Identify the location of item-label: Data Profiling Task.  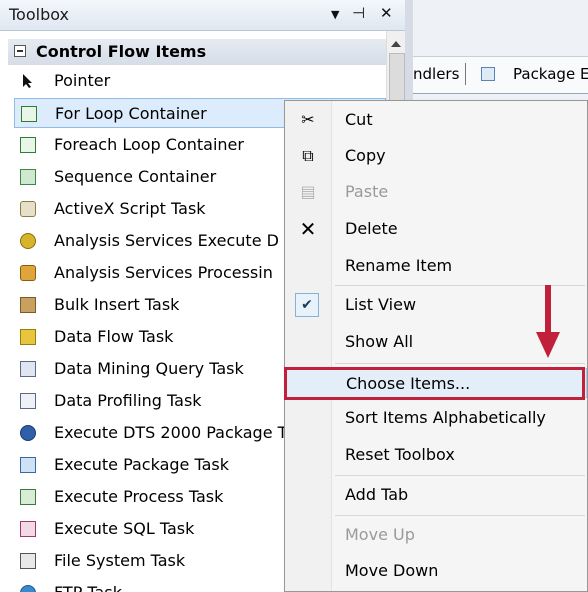
(128, 400).